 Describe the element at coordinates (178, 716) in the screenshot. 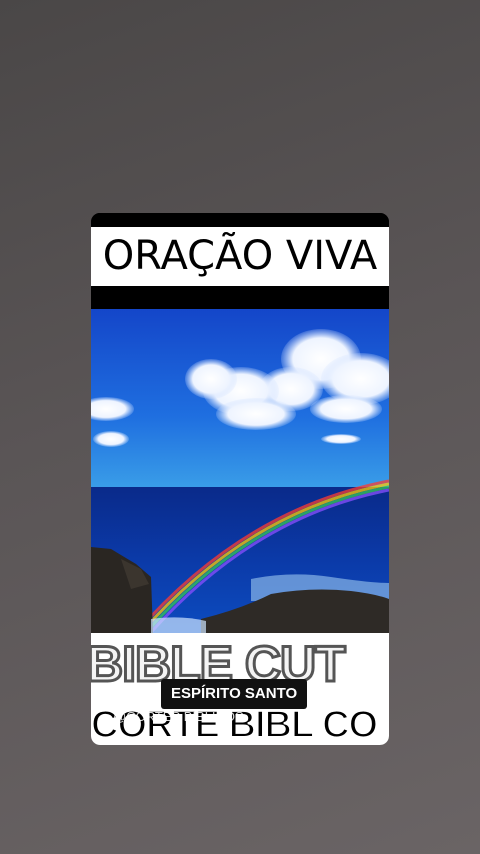

I see `channel-handle: @CORTES BÍBLICOS` at that location.